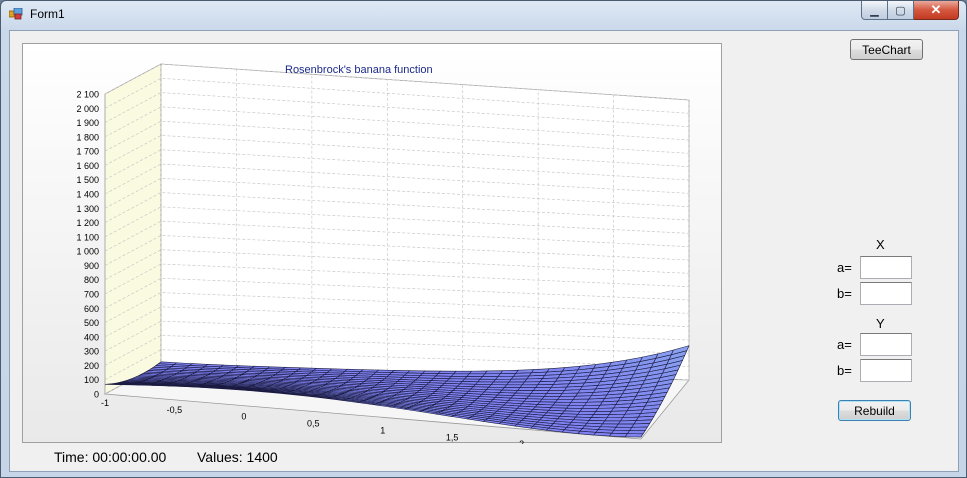 This screenshot has width=967, height=478. What do you see at coordinates (91, 337) in the screenshot?
I see `z-tick-label: 400` at bounding box center [91, 337].